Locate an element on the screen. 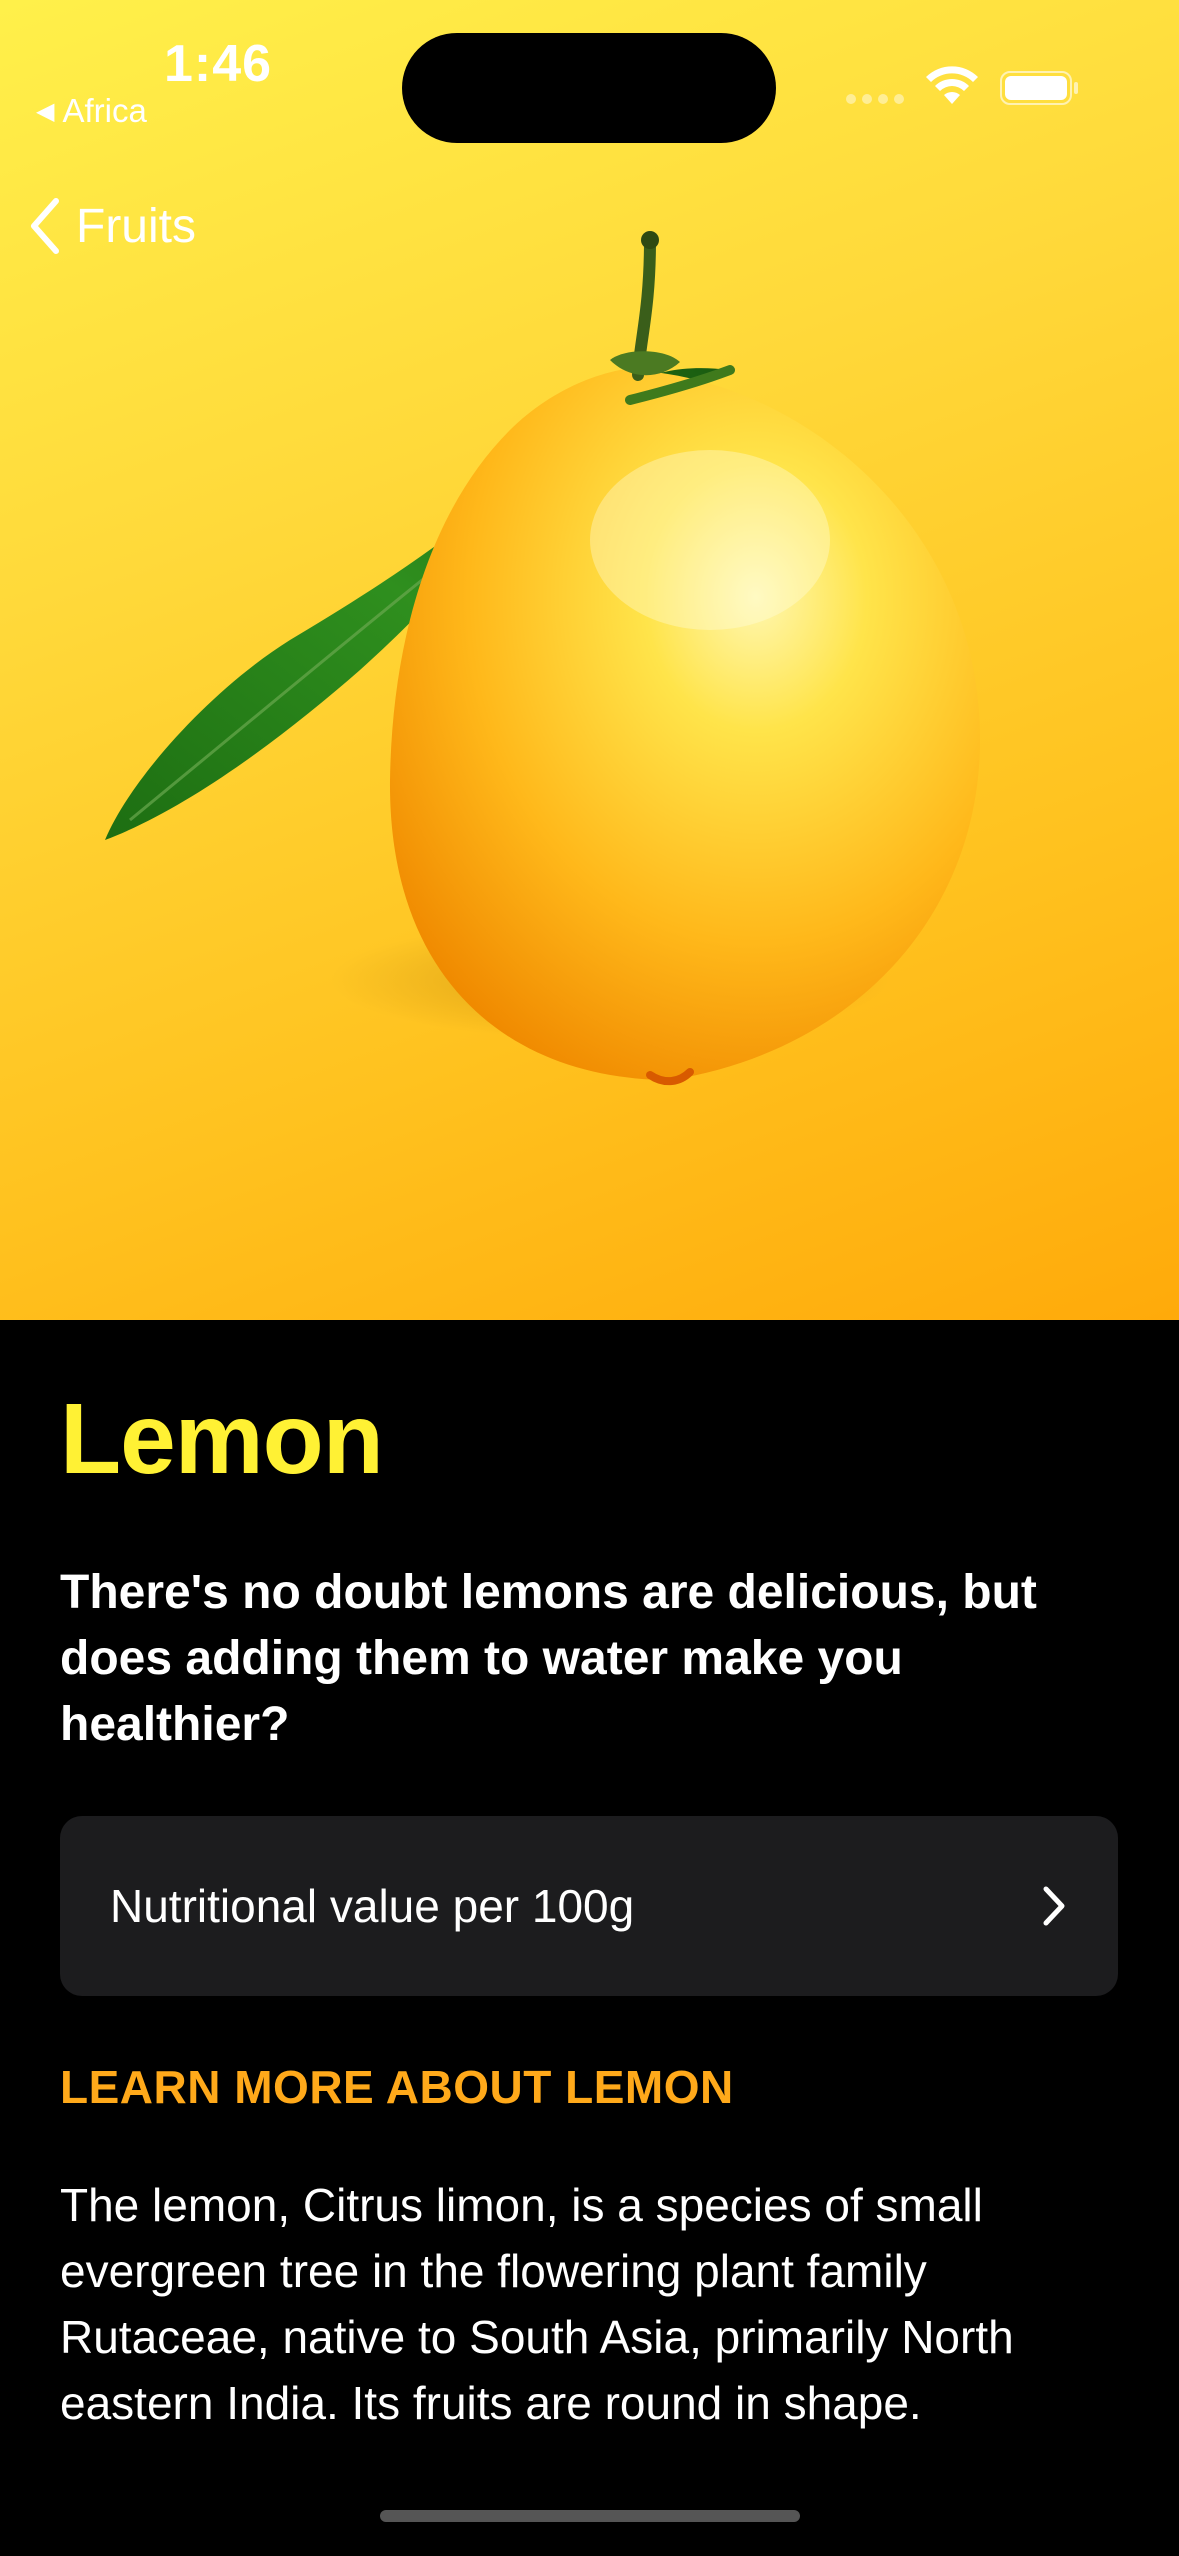 The height and width of the screenshot is (2556, 1179). fruit-title: Lemon is located at coordinates (222, 1439).